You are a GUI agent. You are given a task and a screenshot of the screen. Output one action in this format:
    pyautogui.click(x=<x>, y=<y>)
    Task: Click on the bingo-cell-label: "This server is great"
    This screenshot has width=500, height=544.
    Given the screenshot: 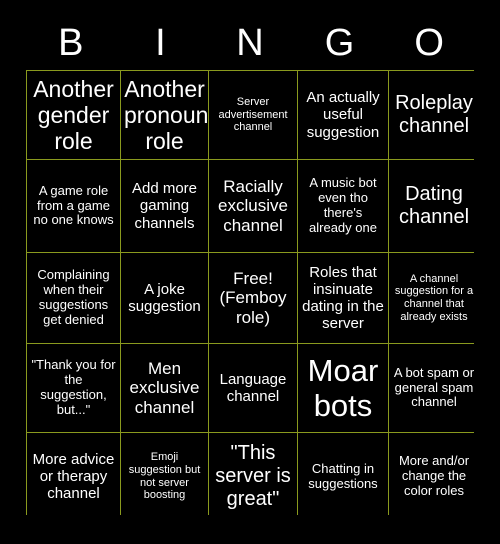 What is the action you would take?
    pyautogui.click(x=253, y=476)
    